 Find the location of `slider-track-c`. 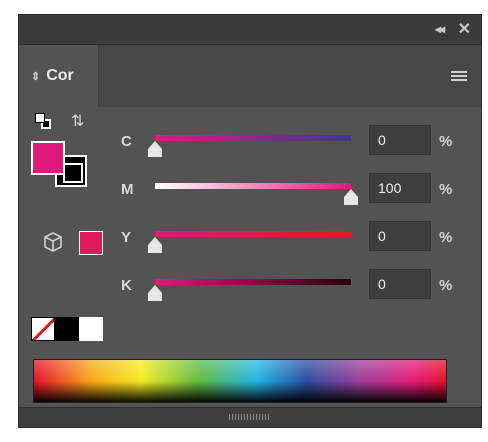

slider-track-c is located at coordinates (253, 138).